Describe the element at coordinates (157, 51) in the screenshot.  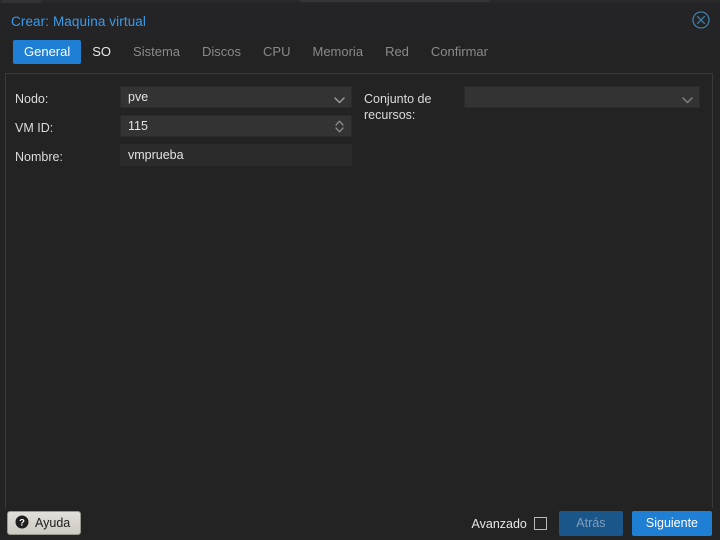
I see `tab-sistema: Sistema` at that location.